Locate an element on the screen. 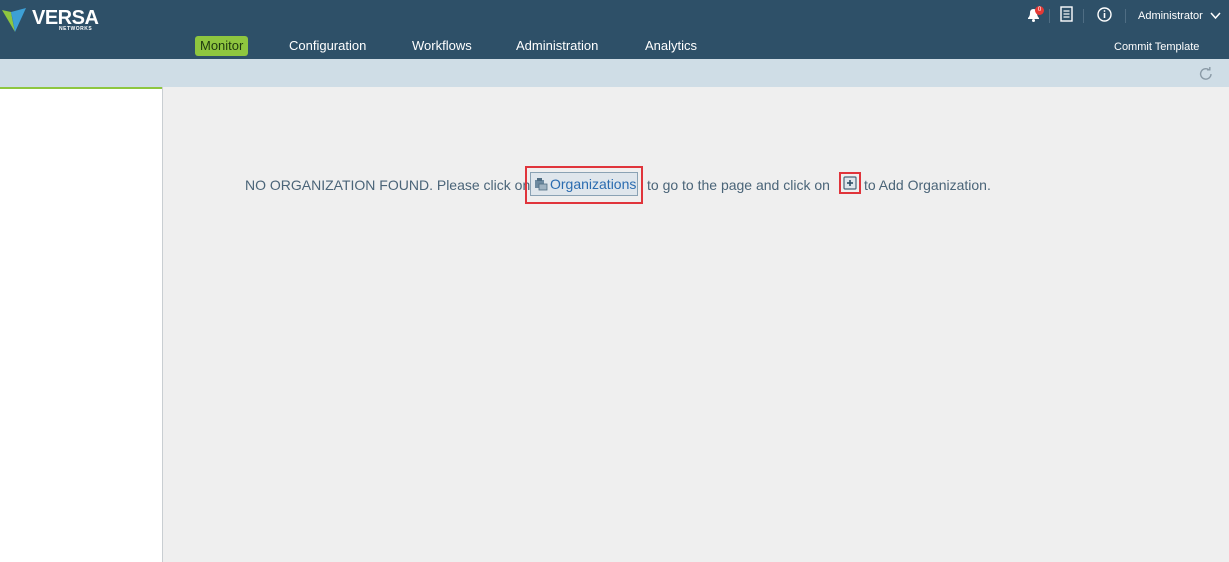 Image resolution: width=1229 pixels, height=562 pixels. nav-workflows: Workflows is located at coordinates (442, 46).